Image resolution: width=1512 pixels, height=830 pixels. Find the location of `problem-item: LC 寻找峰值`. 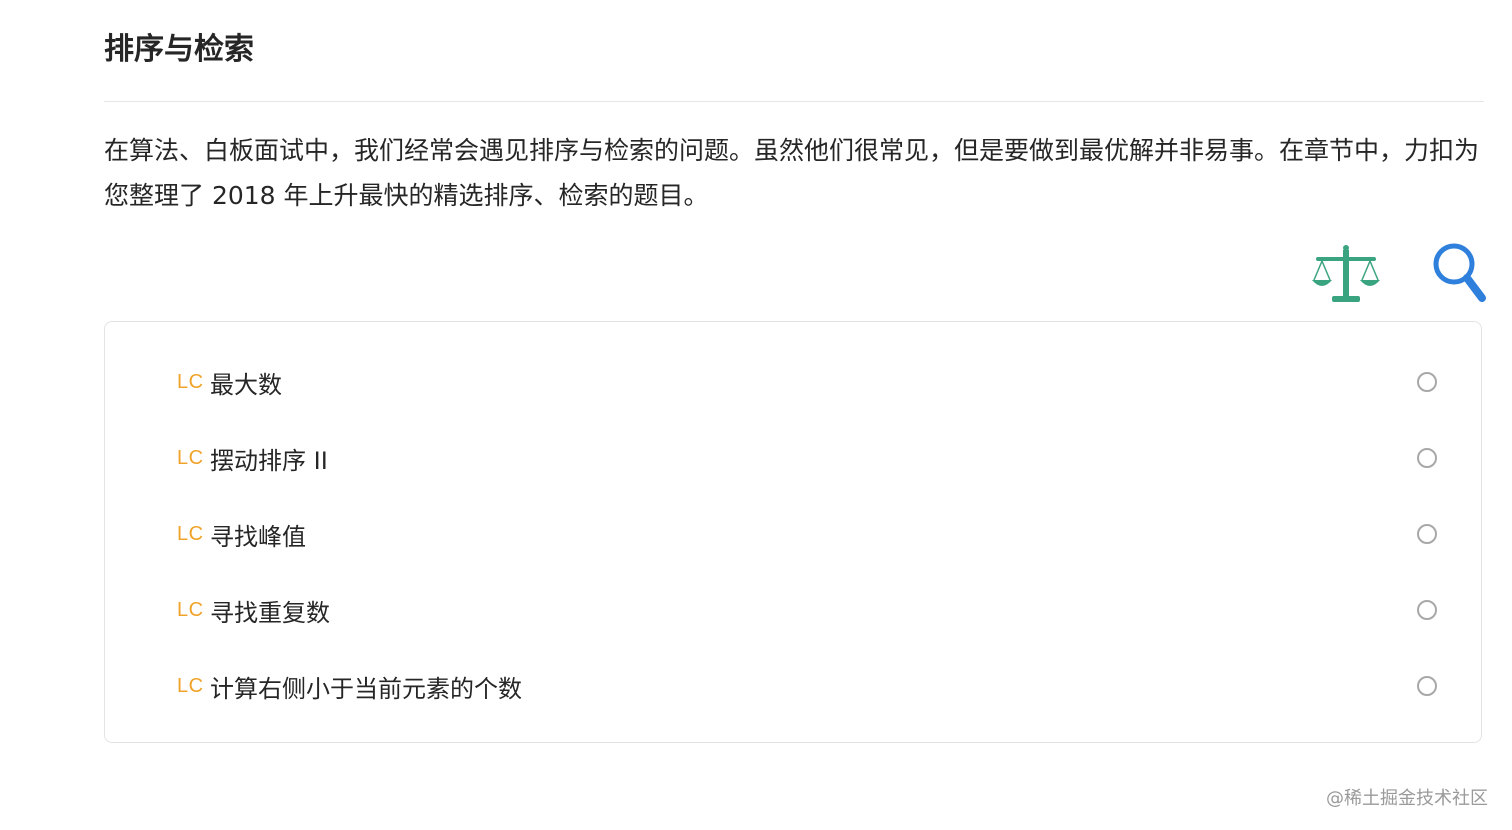

problem-item: LC 寻找峰值 is located at coordinates (793, 534).